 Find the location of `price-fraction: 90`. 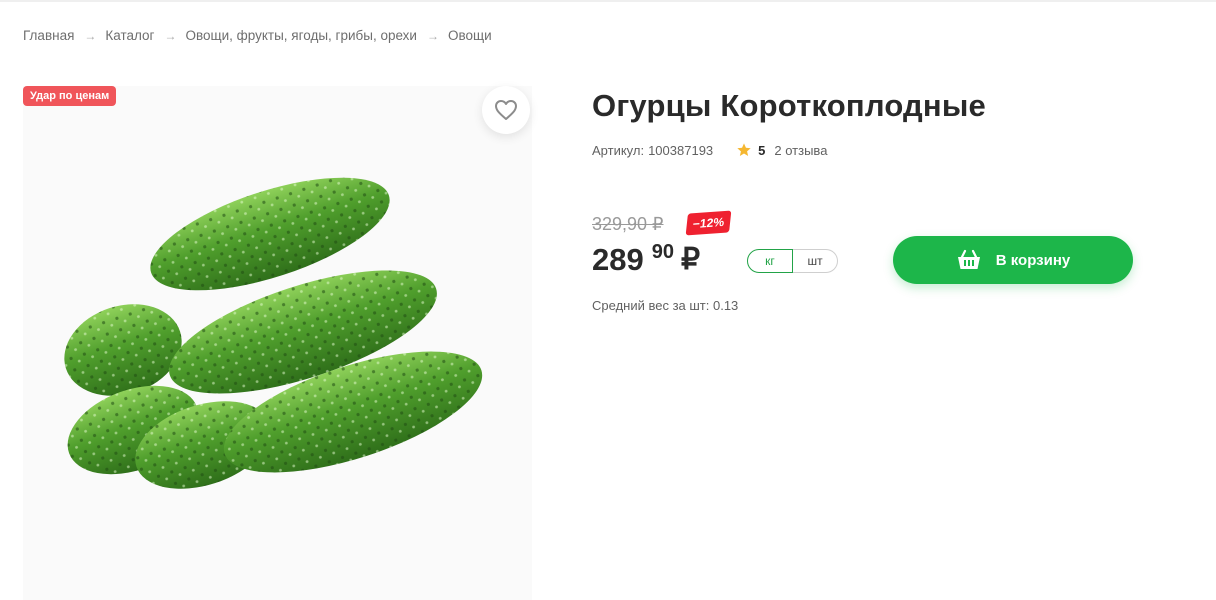

price-fraction: 90 is located at coordinates (662, 252).